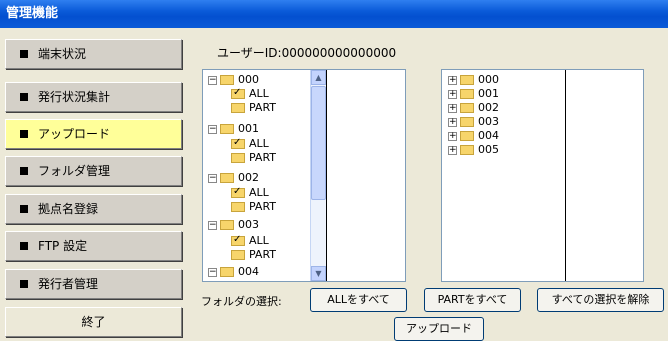  What do you see at coordinates (62, 54) in the screenshot?
I see `sidebar-item-label: 端末状況` at bounding box center [62, 54].